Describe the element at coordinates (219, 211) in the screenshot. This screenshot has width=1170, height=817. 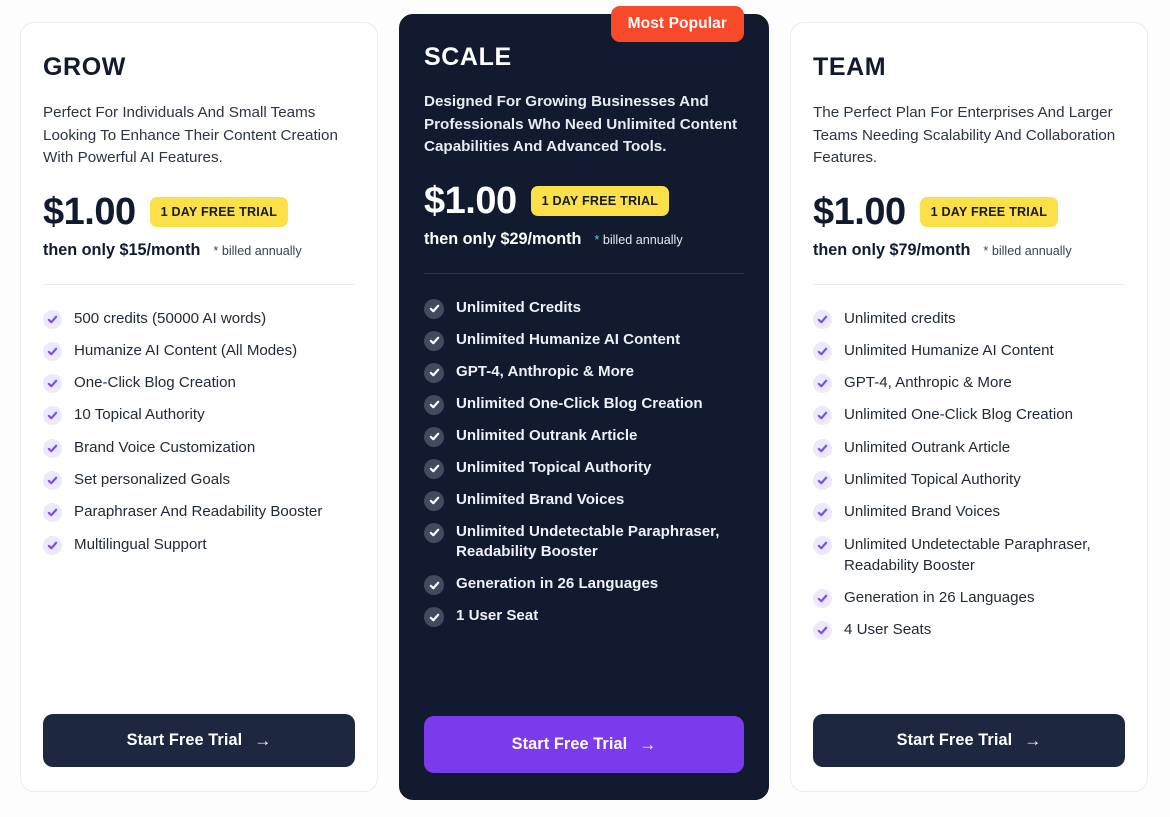
I see `trial-badge-grow: 1 DAY FREE TRIAL` at that location.